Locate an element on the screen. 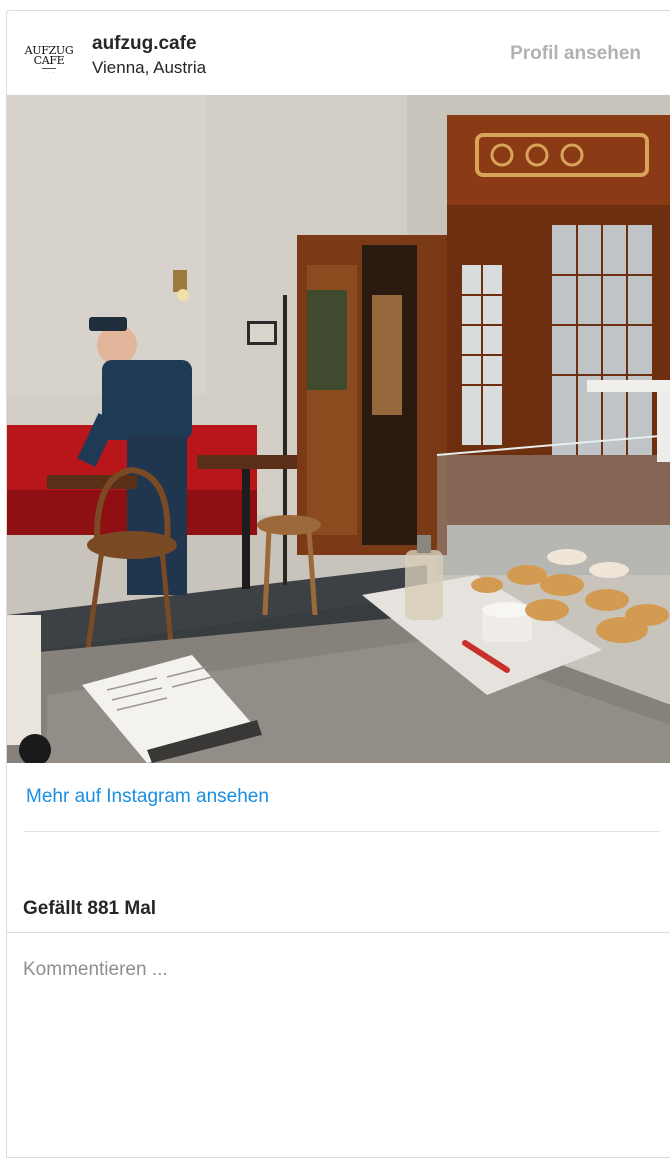 The width and height of the screenshot is (670, 1158). location-label: Vienna, Austria is located at coordinates (149, 68).